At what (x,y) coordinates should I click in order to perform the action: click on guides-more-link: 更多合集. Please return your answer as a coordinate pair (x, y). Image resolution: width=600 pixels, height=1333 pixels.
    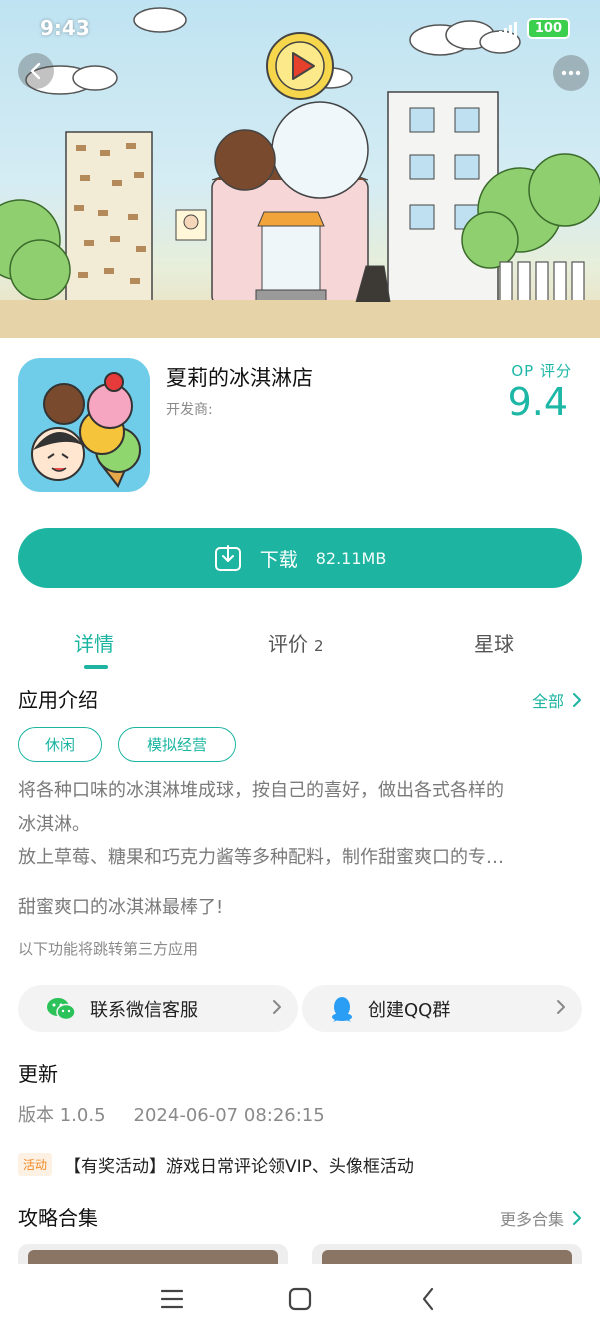
    Looking at the image, I should click on (541, 1218).